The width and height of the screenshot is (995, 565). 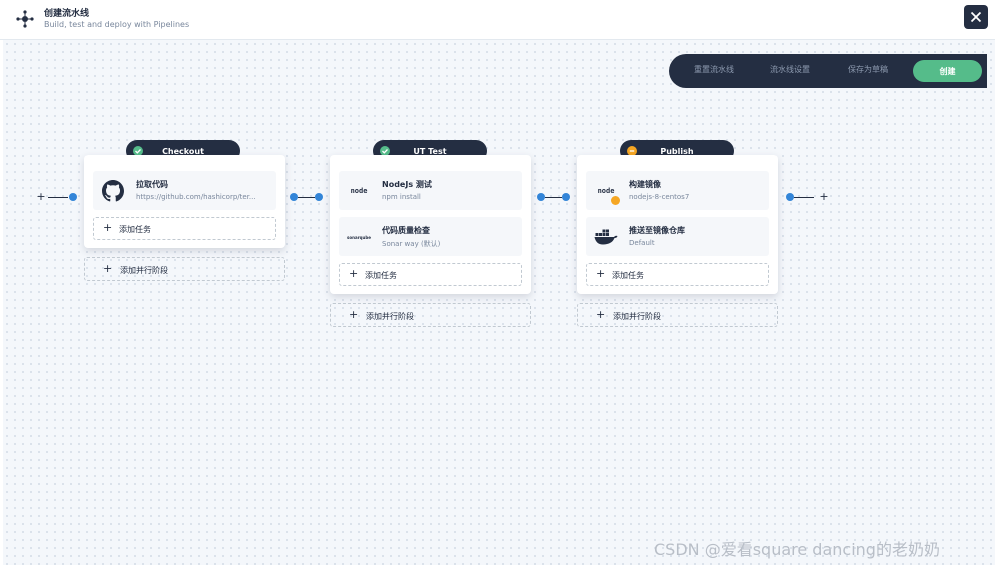 I want to click on sonarqube-icon: sonarqube, so click(x=359, y=237).